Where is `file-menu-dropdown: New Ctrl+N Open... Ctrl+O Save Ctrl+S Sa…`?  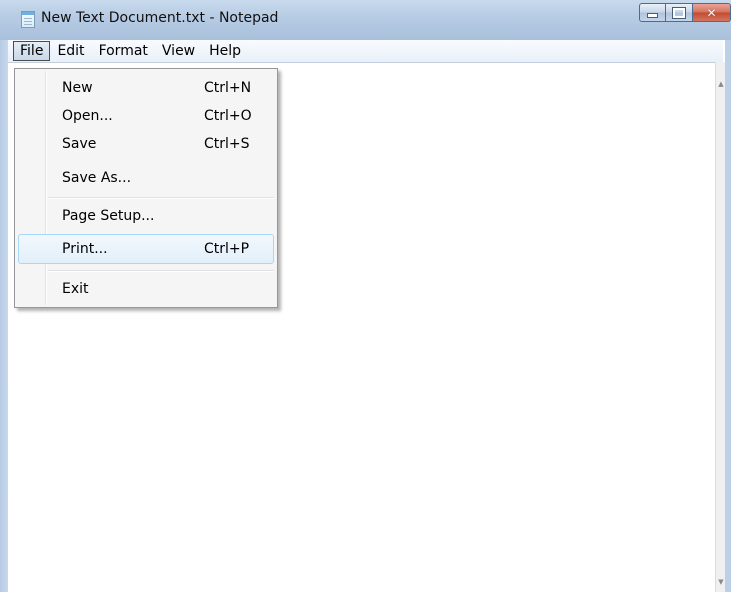
file-menu-dropdown: New Ctrl+N Open... Ctrl+O Save Ctrl+S Sa… is located at coordinates (146, 188).